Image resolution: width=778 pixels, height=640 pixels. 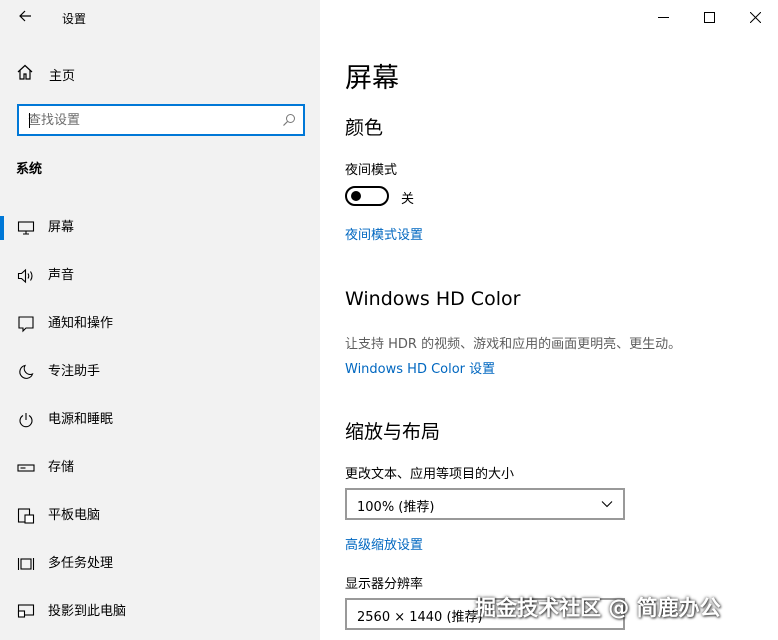 What do you see at coordinates (485, 504) in the screenshot?
I see `text-size-dropdown: 100% (推荐)` at bounding box center [485, 504].